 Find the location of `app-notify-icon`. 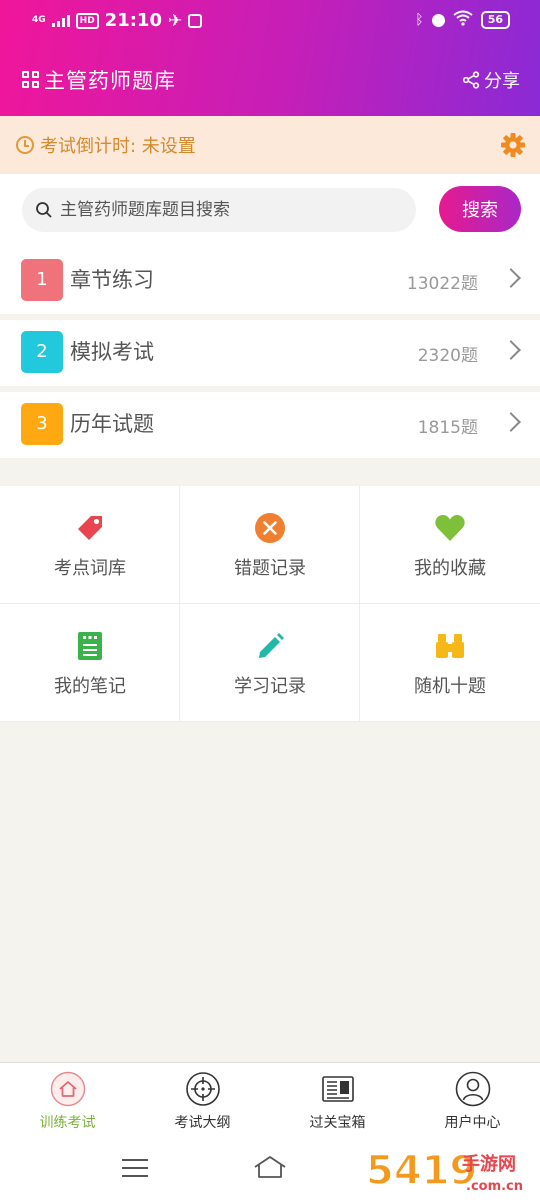

app-notify-icon is located at coordinates (195, 20).